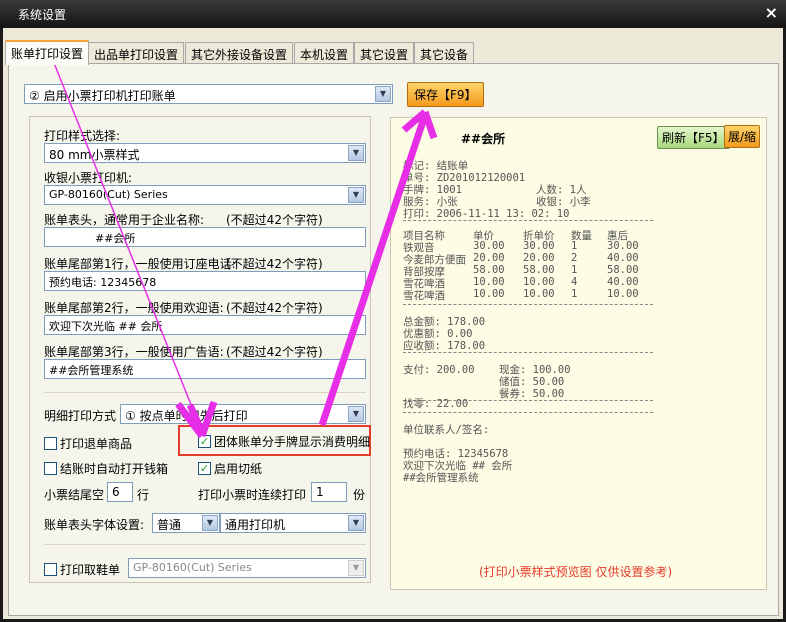  Describe the element at coordinates (239, 53) in the screenshot. I see `tab-external-devices: 其它外接设备设置` at that location.